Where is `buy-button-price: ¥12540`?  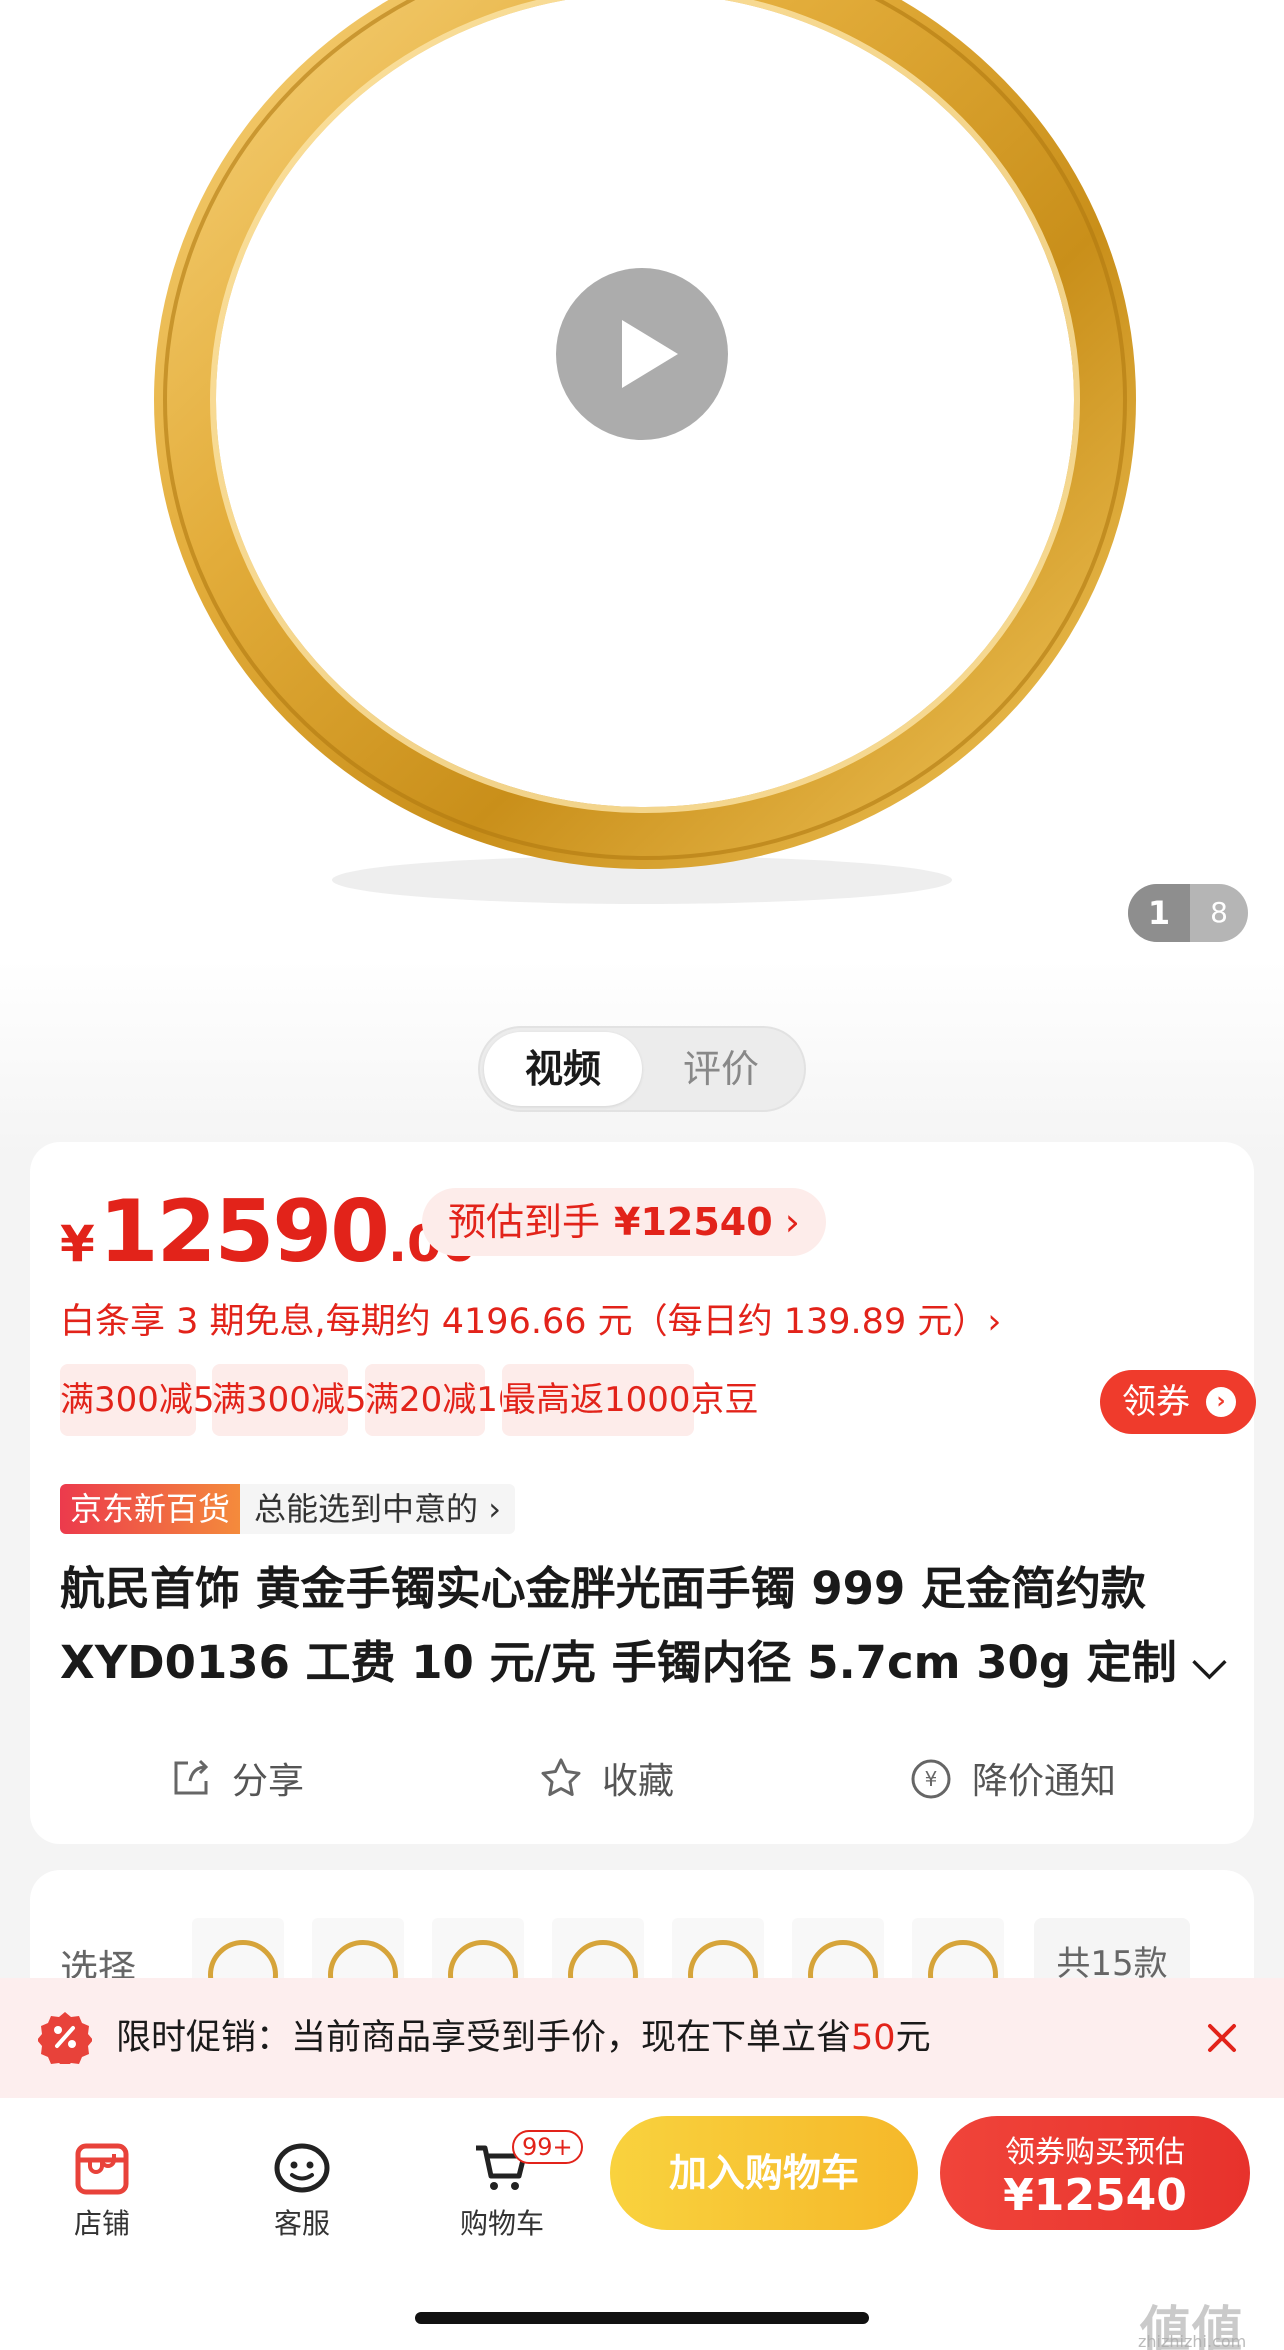
buy-button-price: ¥12540 is located at coordinates (1095, 2195).